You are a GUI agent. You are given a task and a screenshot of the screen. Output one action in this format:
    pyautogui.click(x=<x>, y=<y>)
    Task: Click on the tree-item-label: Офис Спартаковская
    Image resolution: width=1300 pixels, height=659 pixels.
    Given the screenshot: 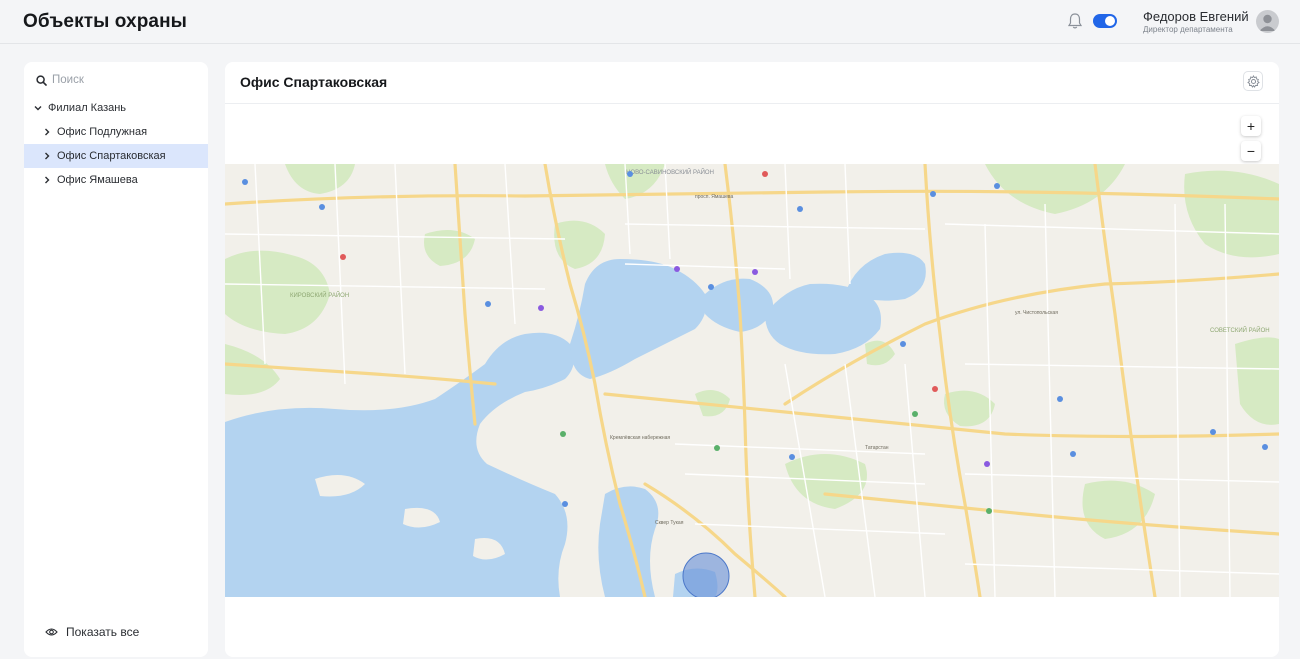 What is the action you would take?
    pyautogui.click(x=111, y=156)
    